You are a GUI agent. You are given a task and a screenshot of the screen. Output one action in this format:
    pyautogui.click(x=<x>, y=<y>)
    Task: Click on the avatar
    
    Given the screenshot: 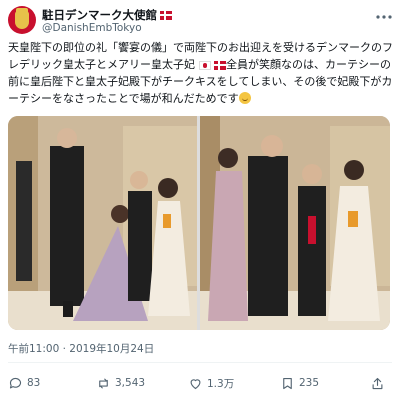 What is the action you would take?
    pyautogui.click(x=22, y=20)
    